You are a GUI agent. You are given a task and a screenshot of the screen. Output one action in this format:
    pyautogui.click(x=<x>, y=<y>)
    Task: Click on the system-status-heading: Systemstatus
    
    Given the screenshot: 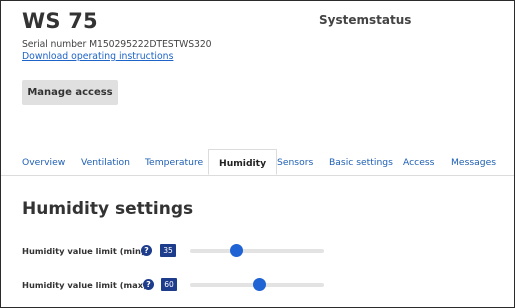 What is the action you would take?
    pyautogui.click(x=365, y=20)
    